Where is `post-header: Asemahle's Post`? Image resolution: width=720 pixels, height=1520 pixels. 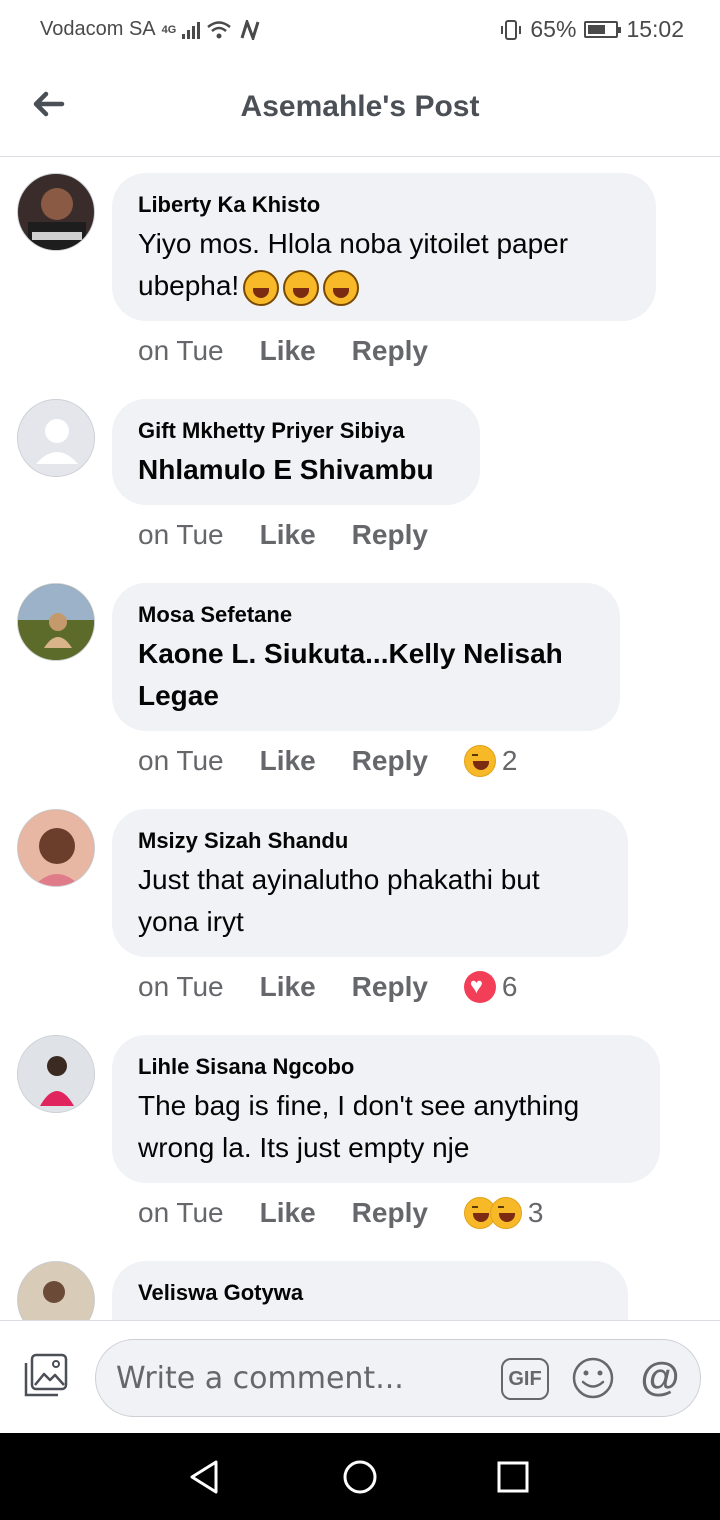 post-header: Asemahle's Post is located at coordinates (360, 109).